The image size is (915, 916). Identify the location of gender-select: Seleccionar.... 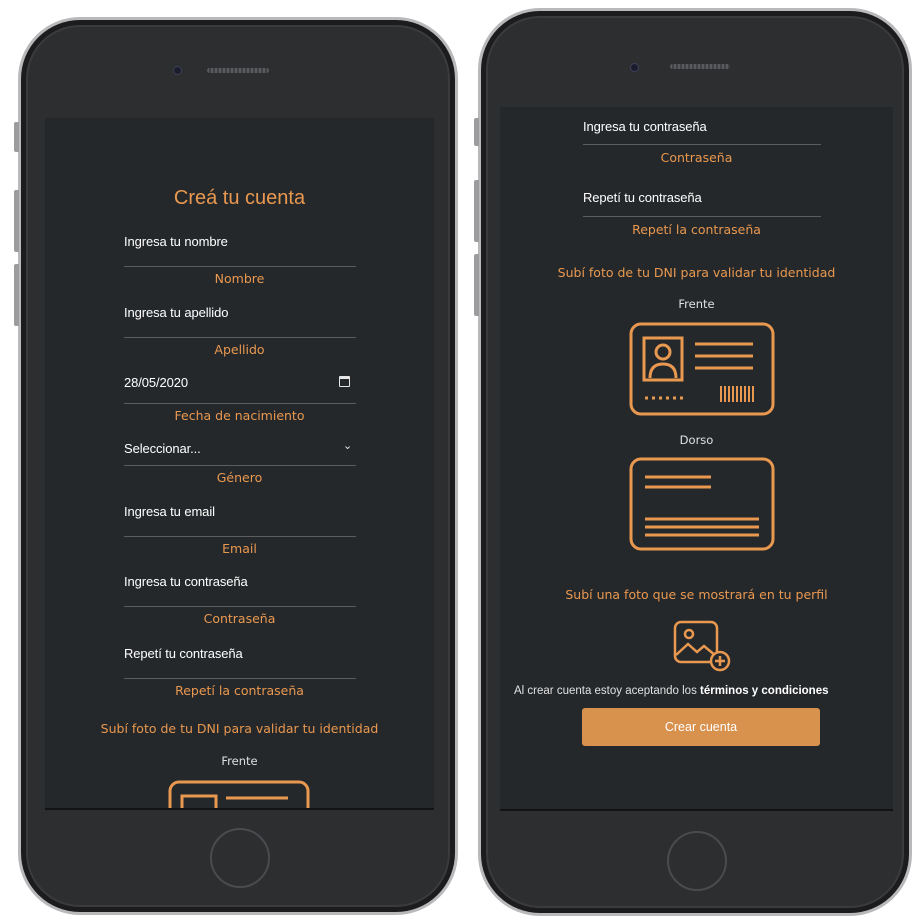
(162, 448).